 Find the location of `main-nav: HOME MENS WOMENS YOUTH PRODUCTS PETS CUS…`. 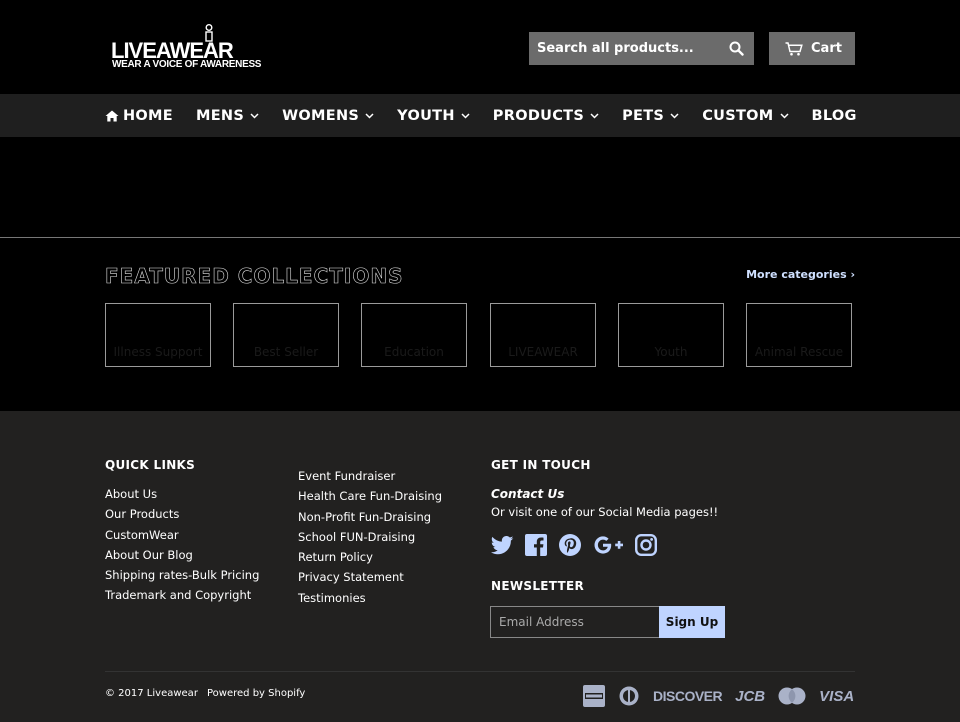

main-nav: HOME MENS WOMENS YOUTH PRODUCTS PETS CUS… is located at coordinates (480, 115).